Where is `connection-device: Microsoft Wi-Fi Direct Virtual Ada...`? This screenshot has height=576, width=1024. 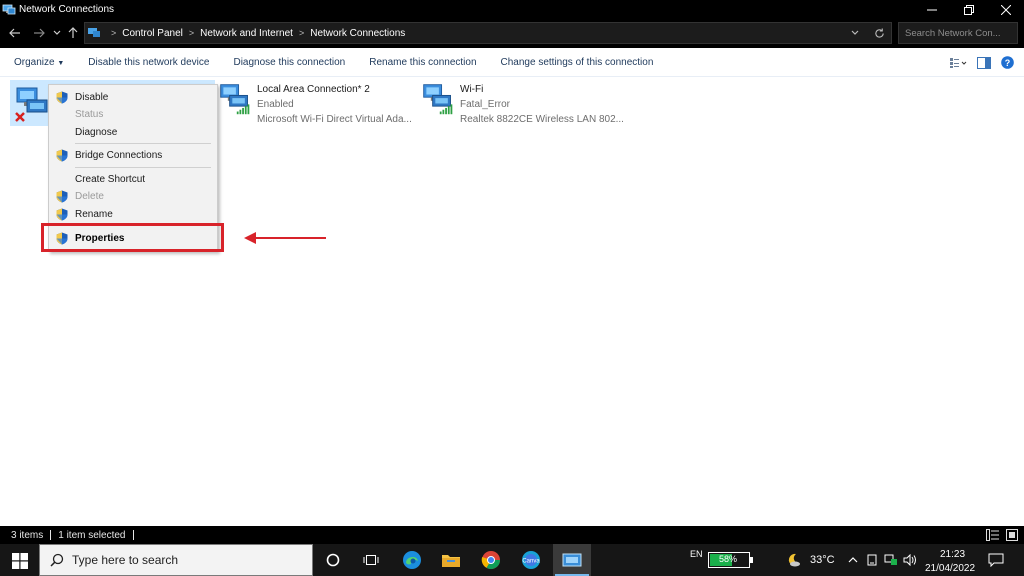 connection-device: Microsoft Wi-Fi Direct Virtual Ada... is located at coordinates (334, 119).